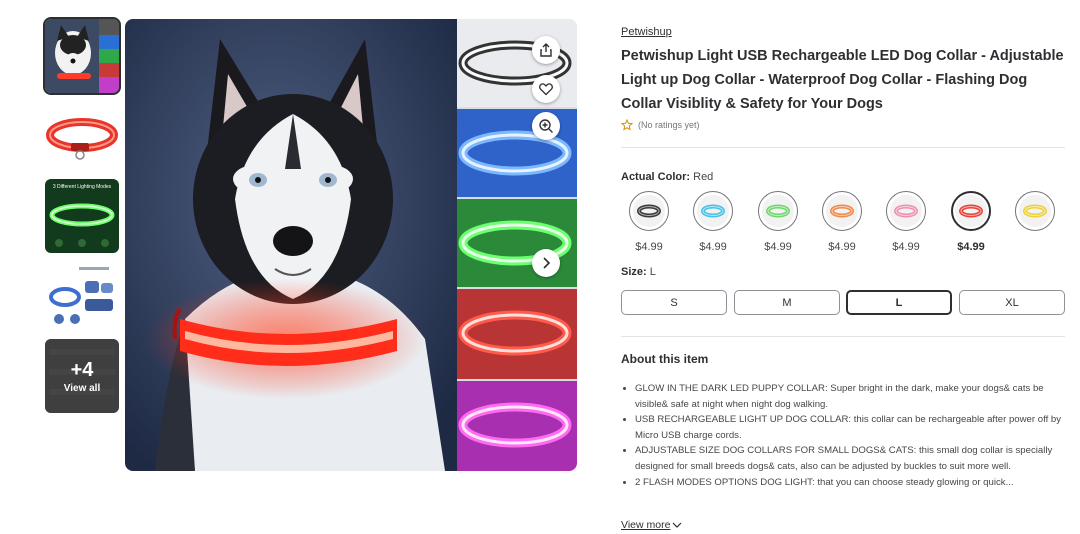  What do you see at coordinates (842, 247) in the screenshot?
I see `color-price-orange: $4.99` at bounding box center [842, 247].